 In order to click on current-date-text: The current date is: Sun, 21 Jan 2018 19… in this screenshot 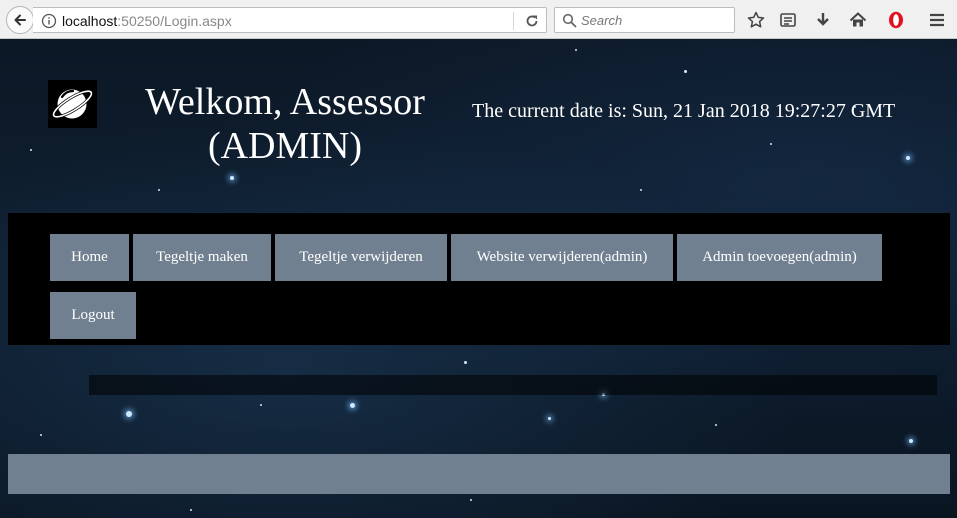, I will do `click(684, 111)`.